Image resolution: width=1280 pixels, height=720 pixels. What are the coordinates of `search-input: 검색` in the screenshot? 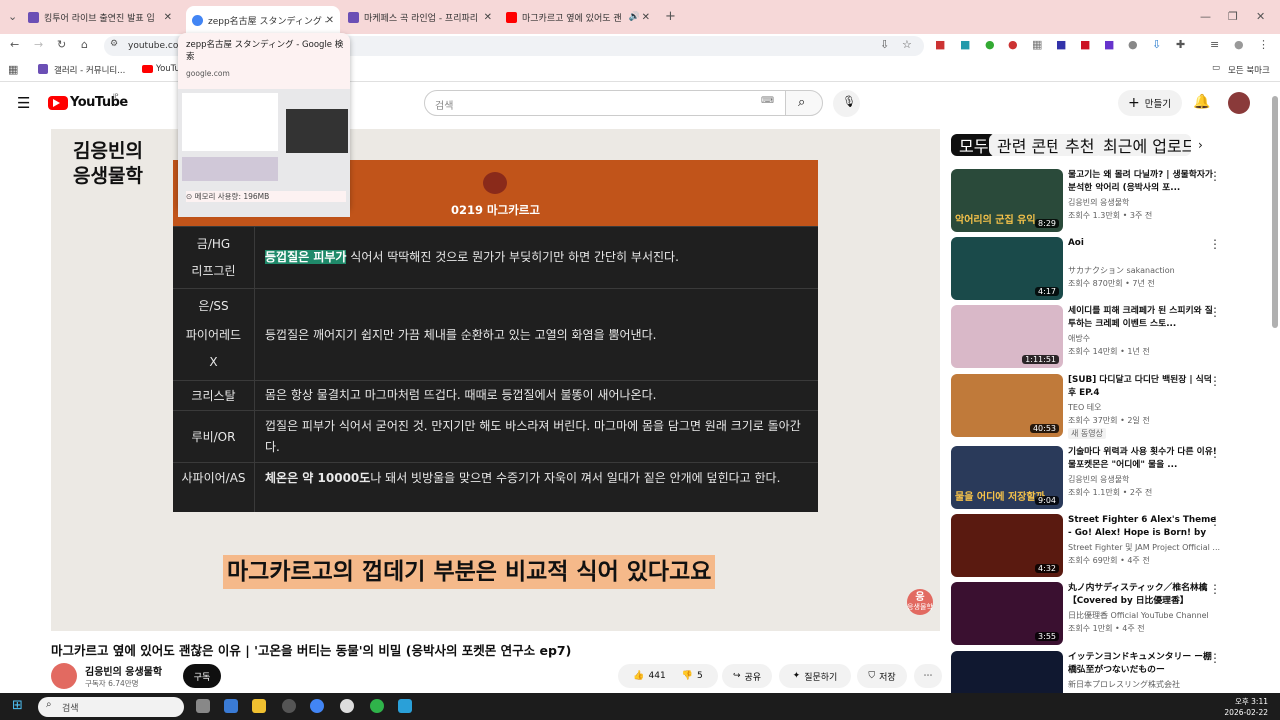 It's located at (605, 103).